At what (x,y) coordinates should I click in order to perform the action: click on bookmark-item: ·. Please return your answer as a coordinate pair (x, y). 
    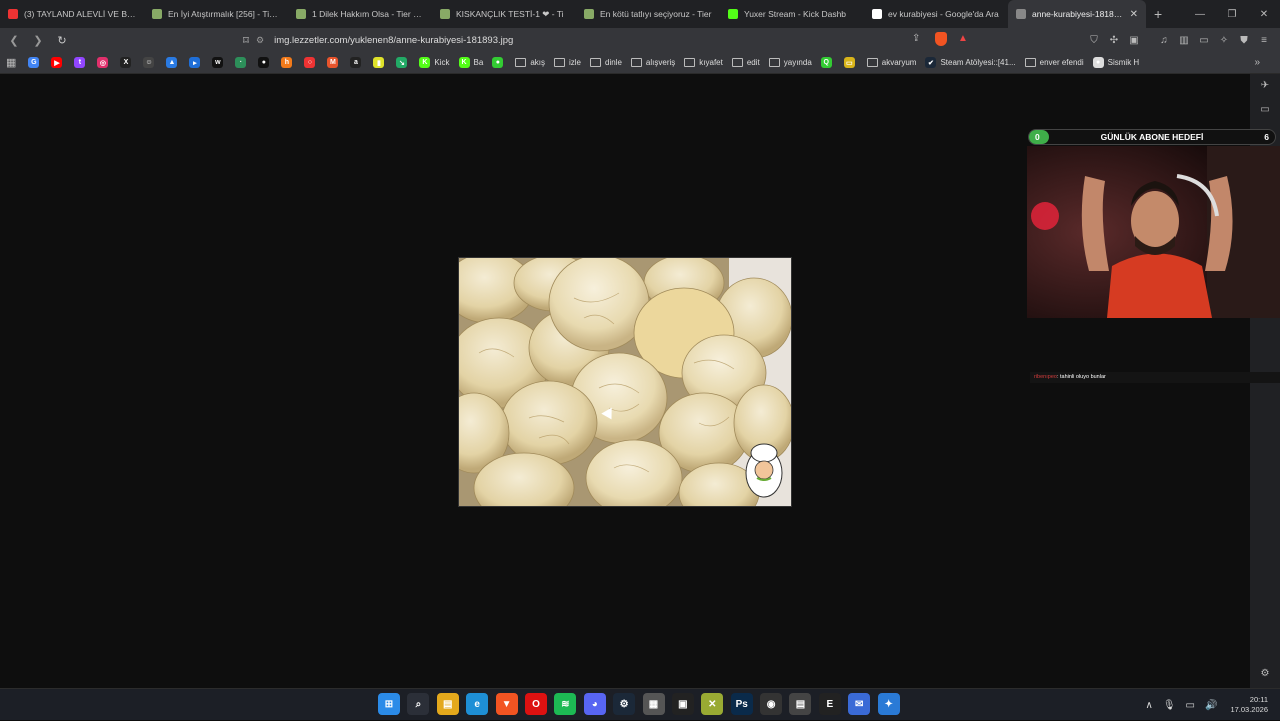
    Looking at the image, I should click on (242, 62).